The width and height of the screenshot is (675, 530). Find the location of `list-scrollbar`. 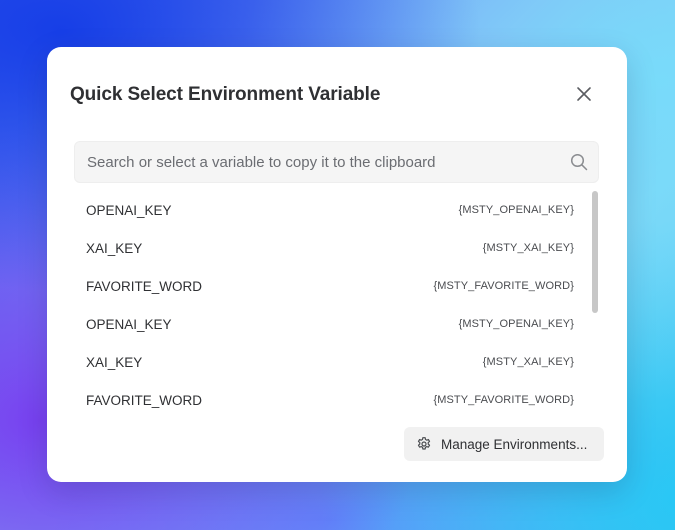

list-scrollbar is located at coordinates (595, 306).